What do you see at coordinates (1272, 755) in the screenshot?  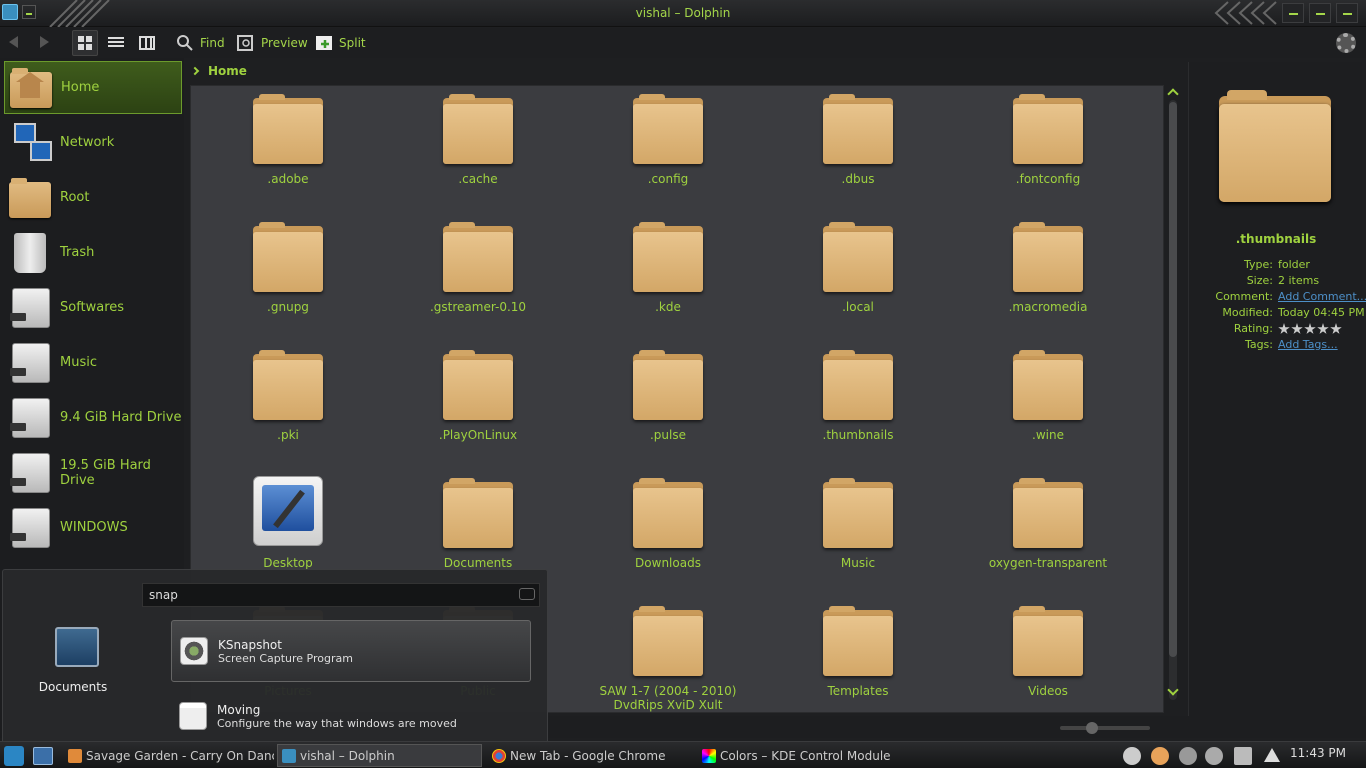 I see `notifications-icon` at bounding box center [1272, 755].